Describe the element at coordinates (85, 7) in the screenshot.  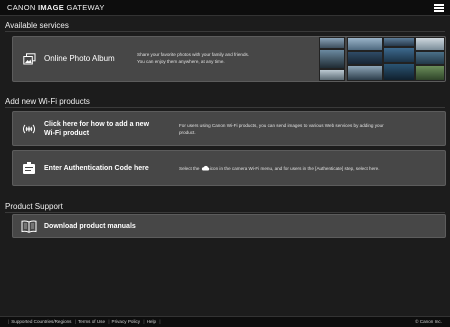
I see `logo-gateway-text: GATEWAY` at that location.